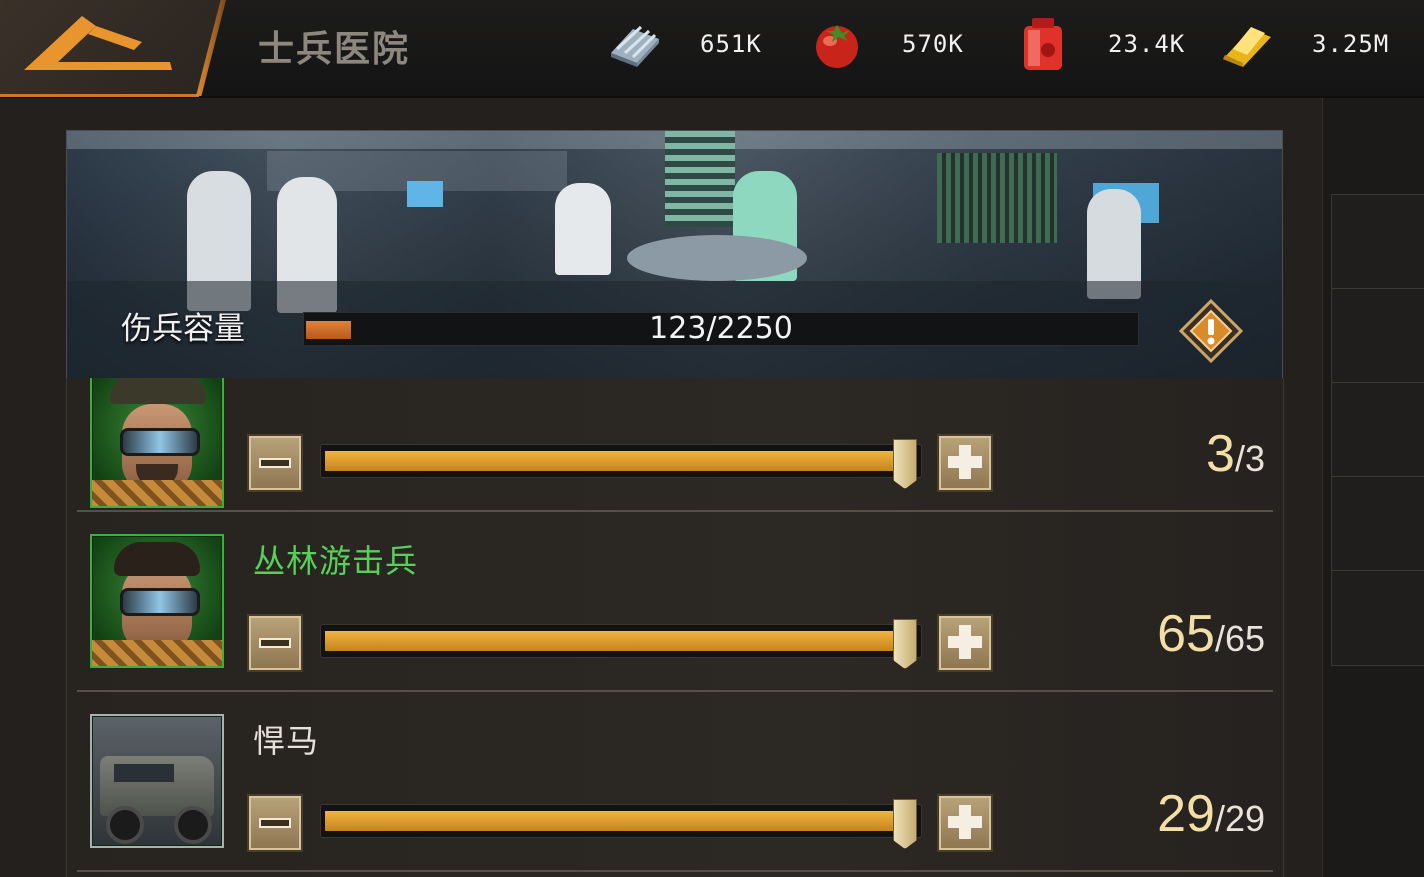 The height and width of the screenshot is (877, 1424). I want to click on unit-count-max: /29, so click(1239, 818).